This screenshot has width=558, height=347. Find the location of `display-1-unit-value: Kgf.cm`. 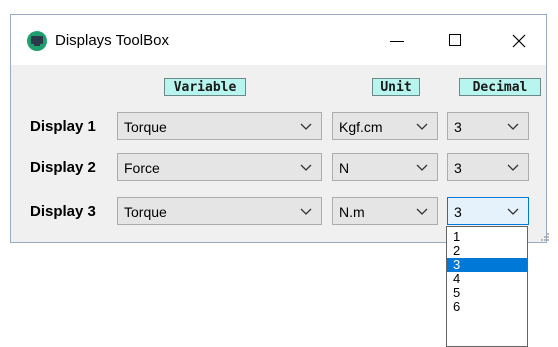

display-1-unit-value: Kgf.cm is located at coordinates (361, 127).